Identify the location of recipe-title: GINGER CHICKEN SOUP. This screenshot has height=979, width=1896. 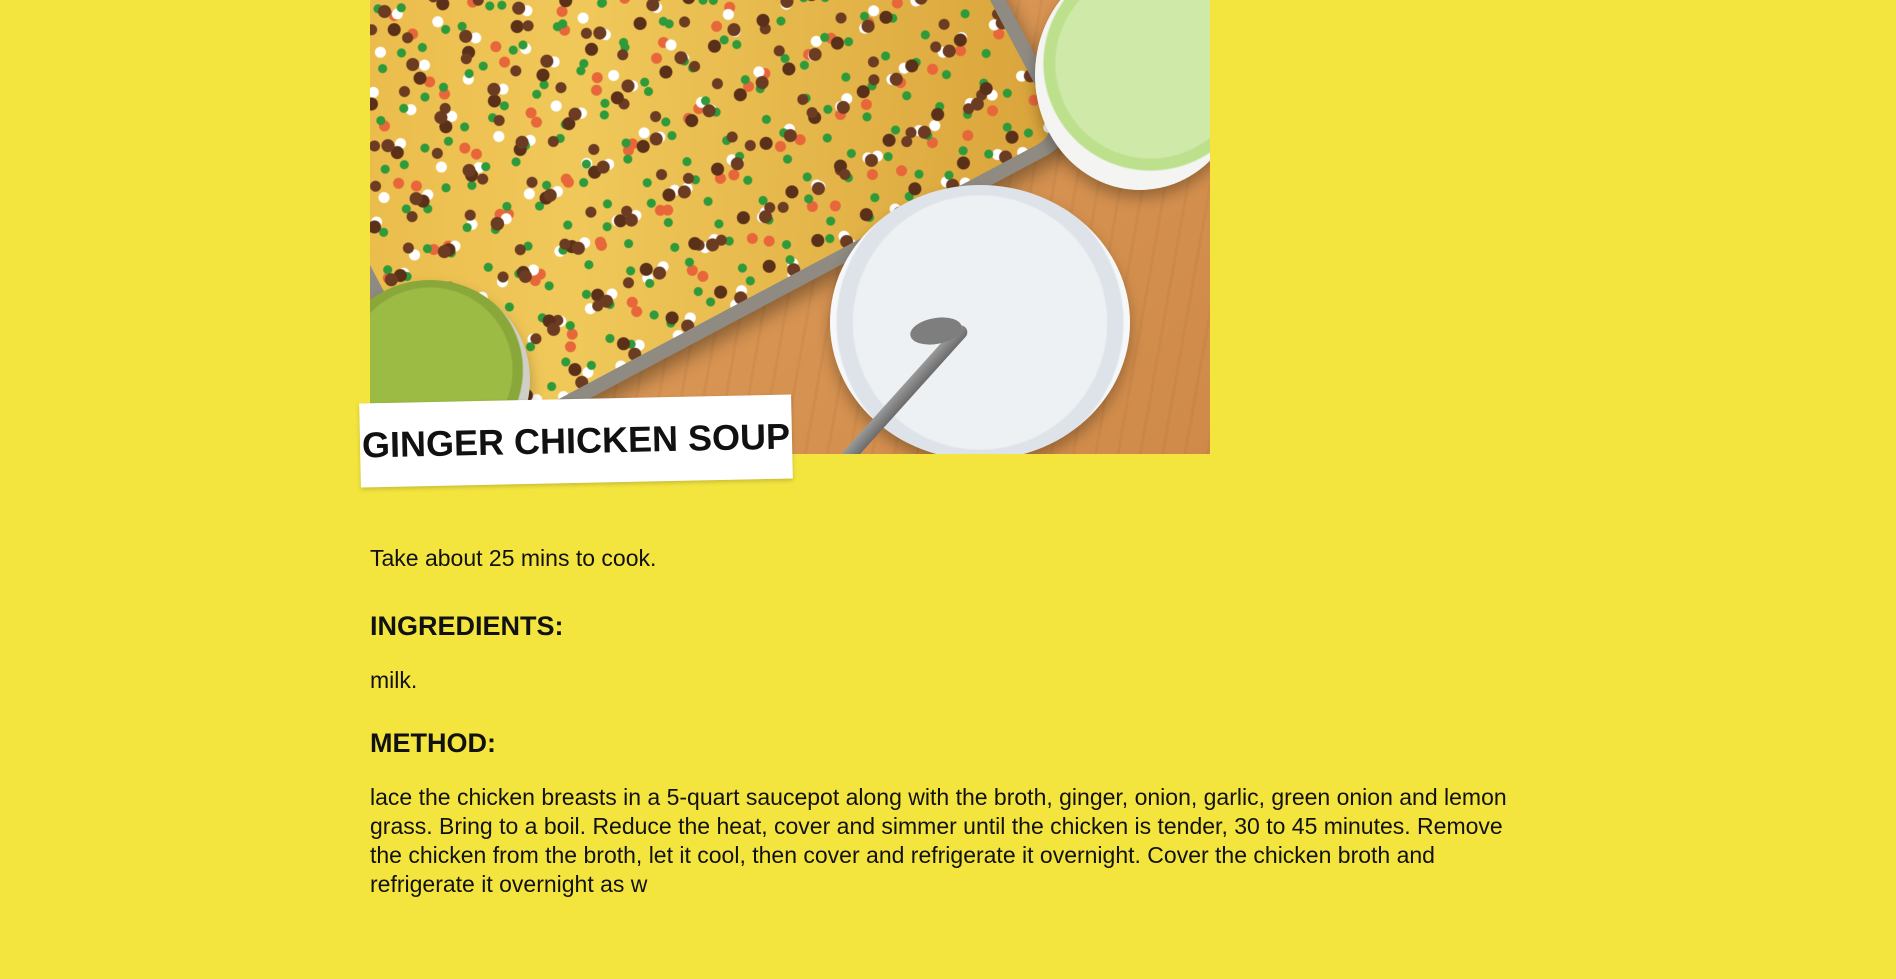
(576, 440).